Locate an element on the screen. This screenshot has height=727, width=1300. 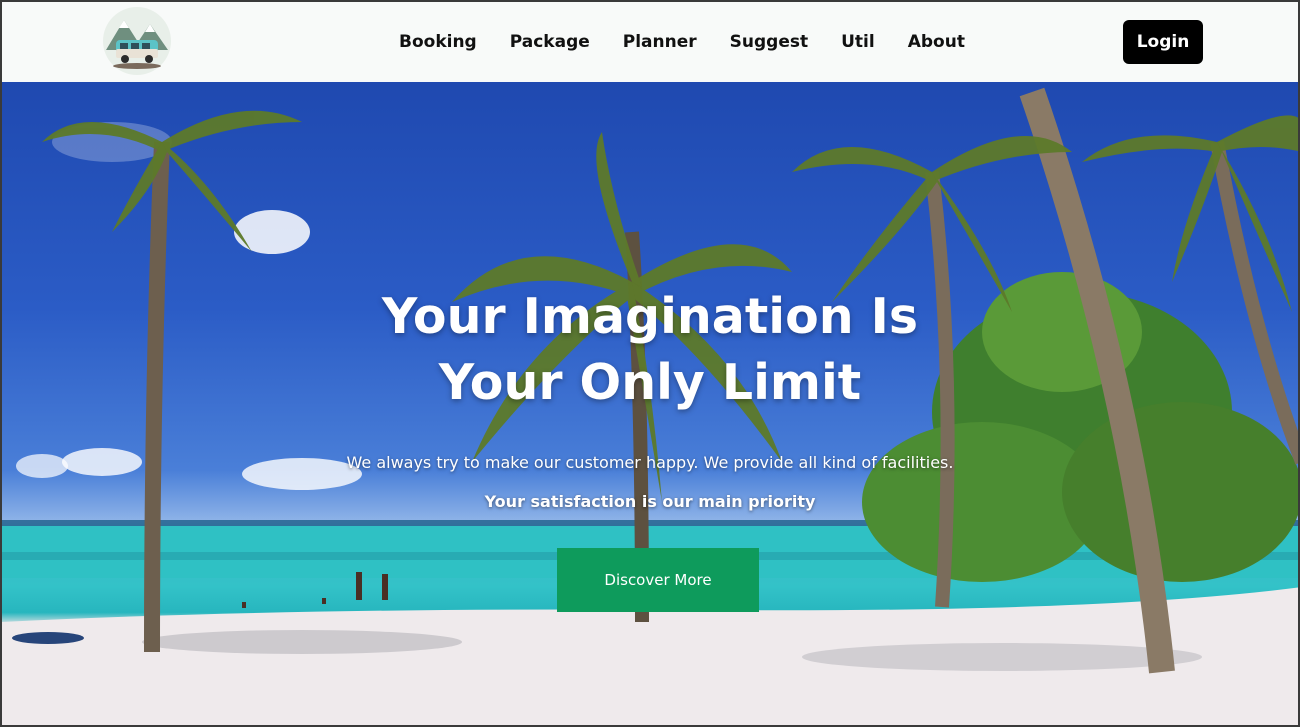
nav-link-package: Package is located at coordinates (550, 42).